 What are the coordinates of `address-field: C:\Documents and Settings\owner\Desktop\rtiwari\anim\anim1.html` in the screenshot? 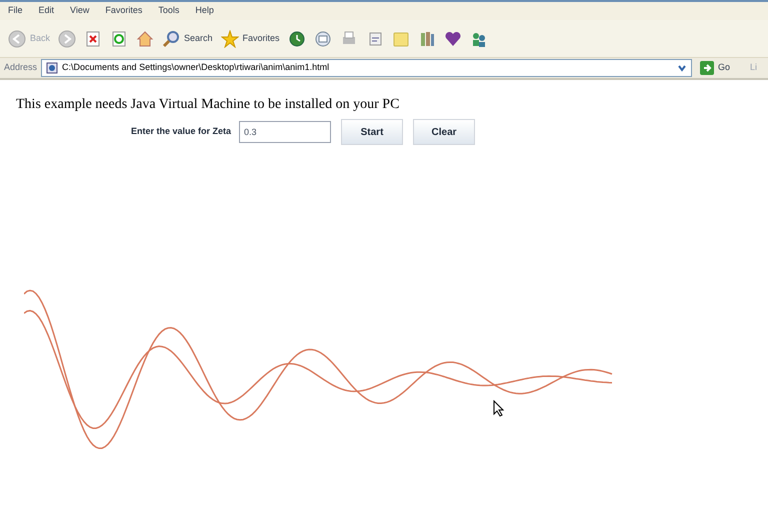 It's located at (366, 68).